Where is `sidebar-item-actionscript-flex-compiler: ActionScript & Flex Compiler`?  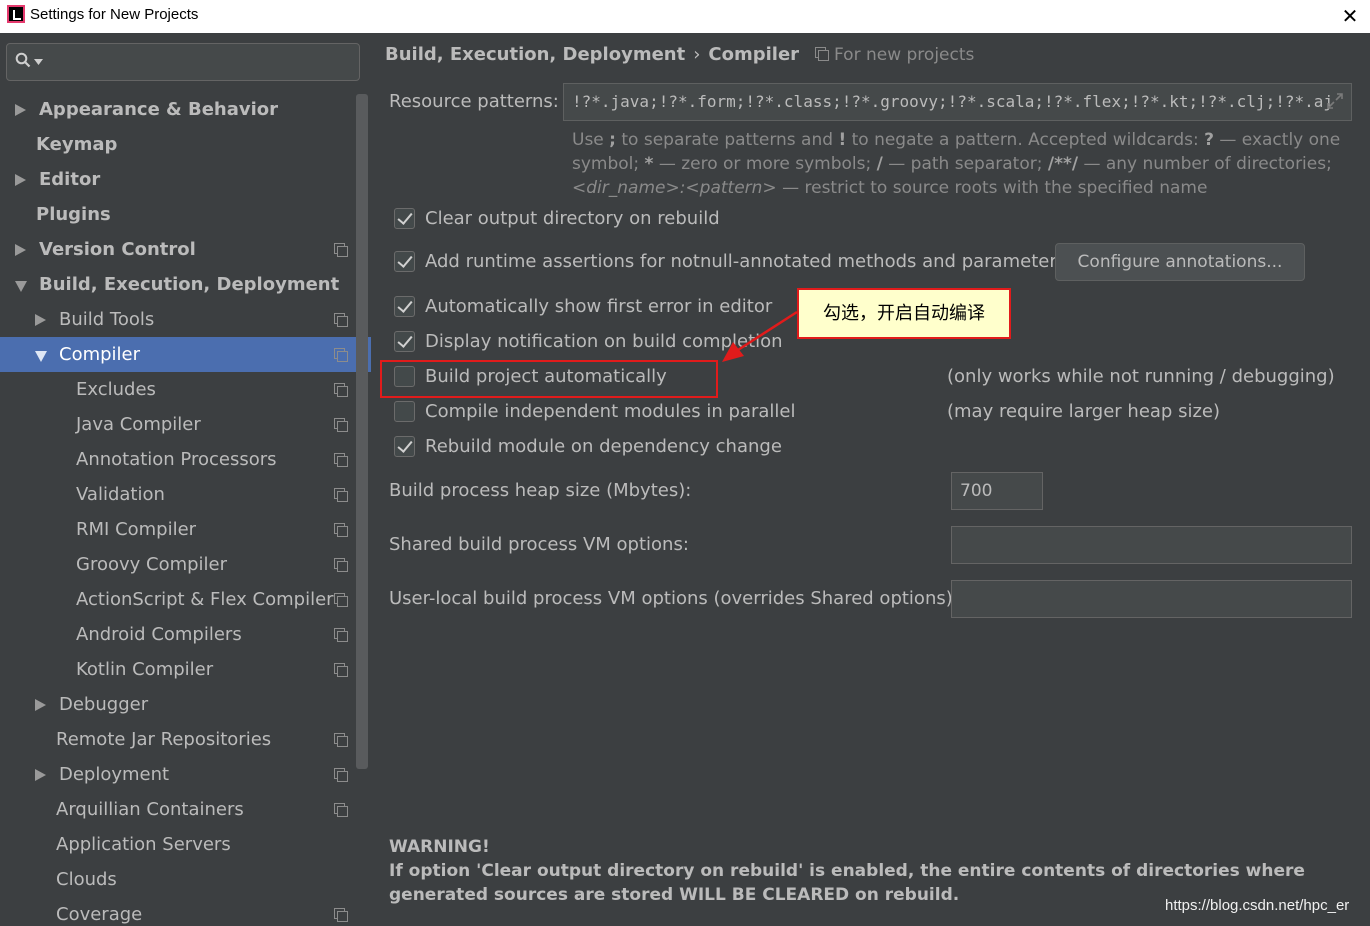 sidebar-item-actionscript-flex-compiler: ActionScript & Flex Compiler is located at coordinates (178, 599).